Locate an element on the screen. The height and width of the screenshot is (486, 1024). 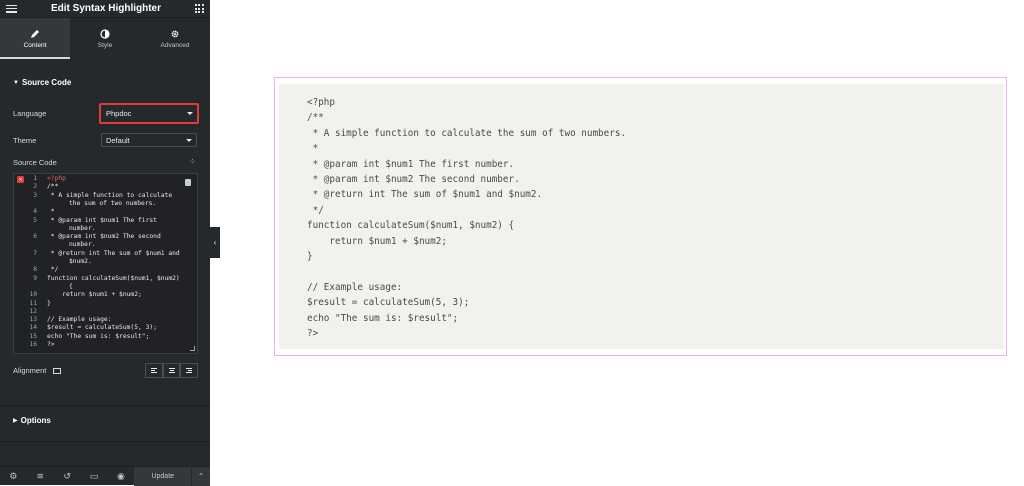
preview-code-line: /** is located at coordinates (315, 118).